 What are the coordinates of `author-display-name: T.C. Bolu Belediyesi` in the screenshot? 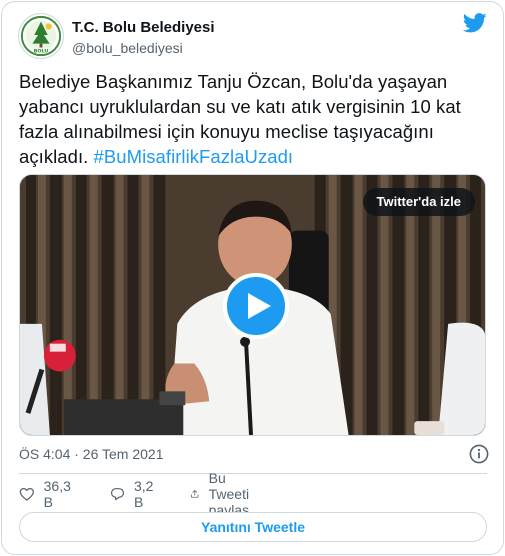 It's located at (143, 27).